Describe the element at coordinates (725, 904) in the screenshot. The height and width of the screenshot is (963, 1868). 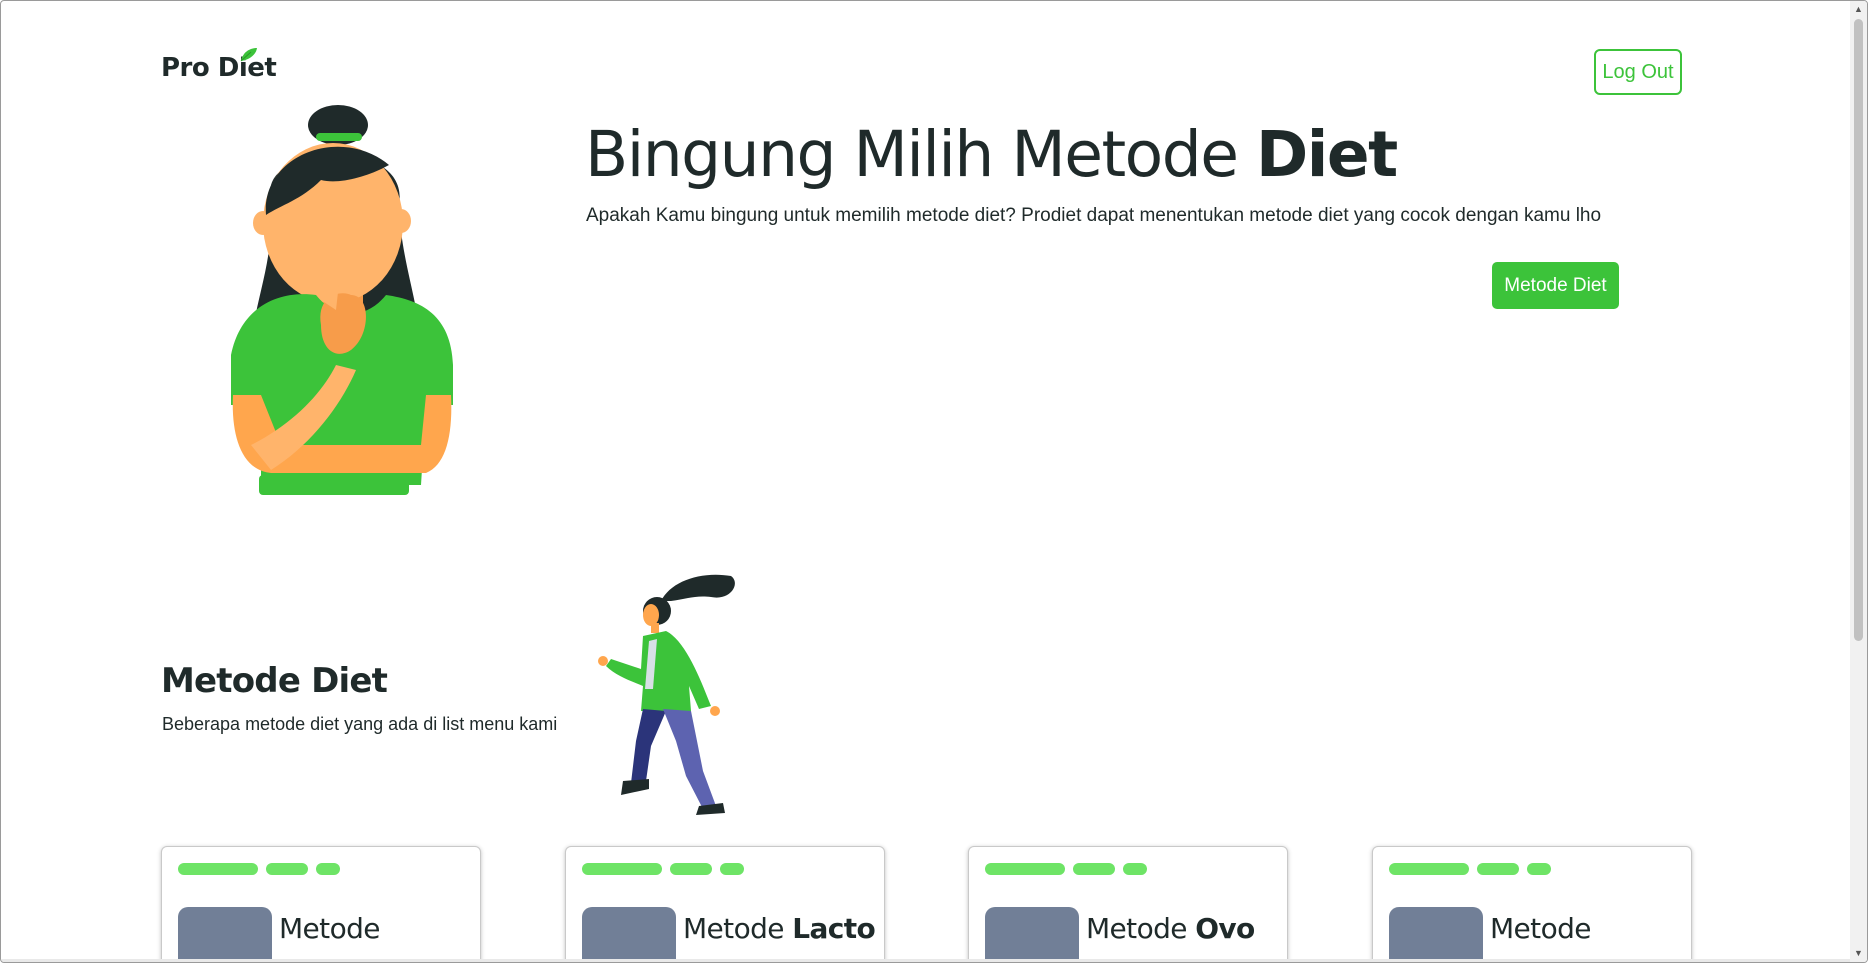
I see `diet-method-card: Metode Lacto` at that location.